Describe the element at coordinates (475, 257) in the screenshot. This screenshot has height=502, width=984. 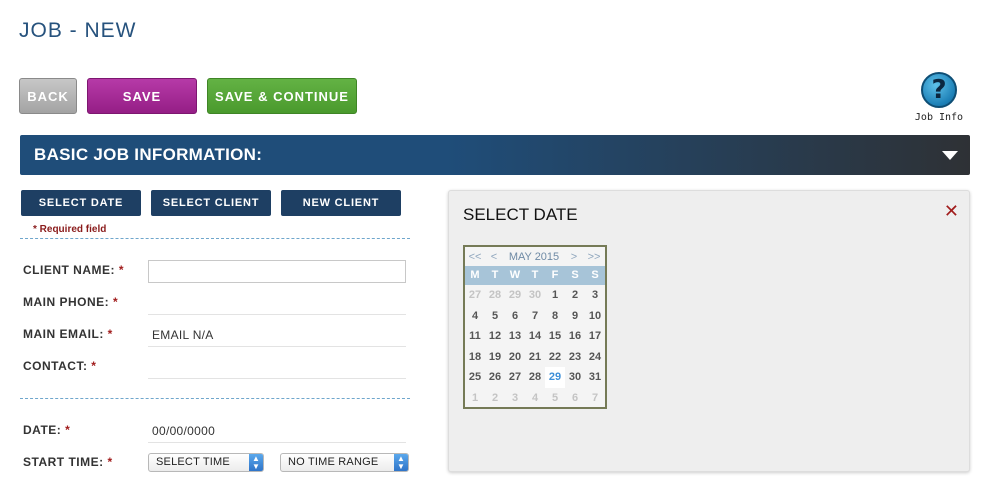
I see `prev-year-button: <<` at that location.